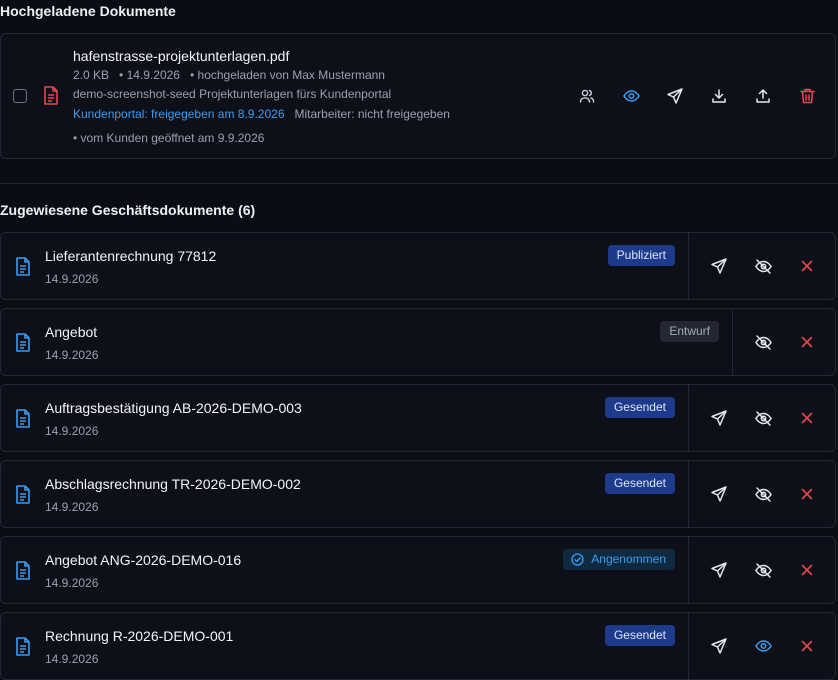 This screenshot has height=680, width=838. I want to click on status-badge-label: Angenommen, so click(628, 559).